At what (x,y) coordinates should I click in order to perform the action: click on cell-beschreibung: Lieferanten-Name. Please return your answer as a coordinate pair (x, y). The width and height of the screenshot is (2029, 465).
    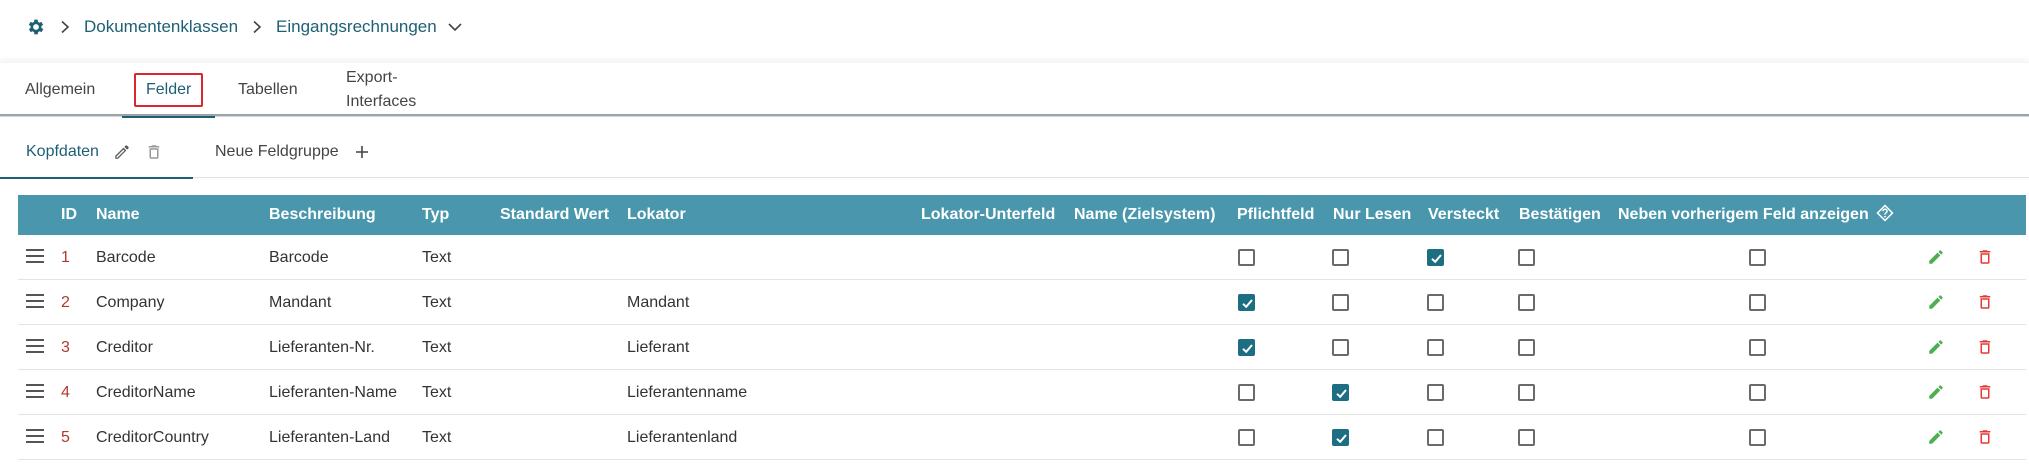
    Looking at the image, I should click on (333, 392).